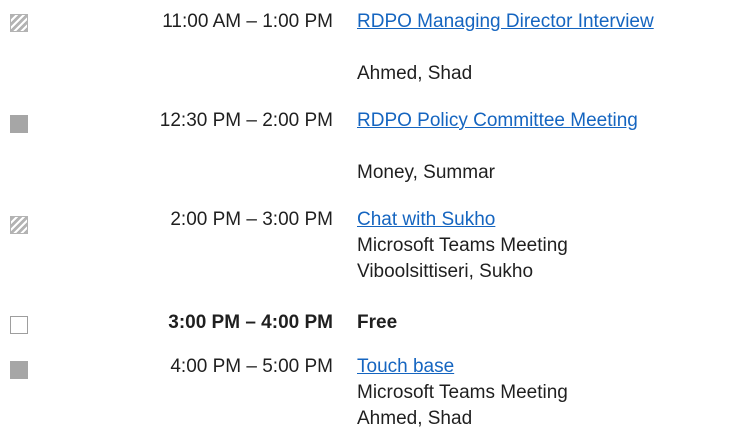 This screenshot has width=741, height=448. What do you see at coordinates (19, 325) in the screenshot?
I see `free-status-icon` at bounding box center [19, 325].